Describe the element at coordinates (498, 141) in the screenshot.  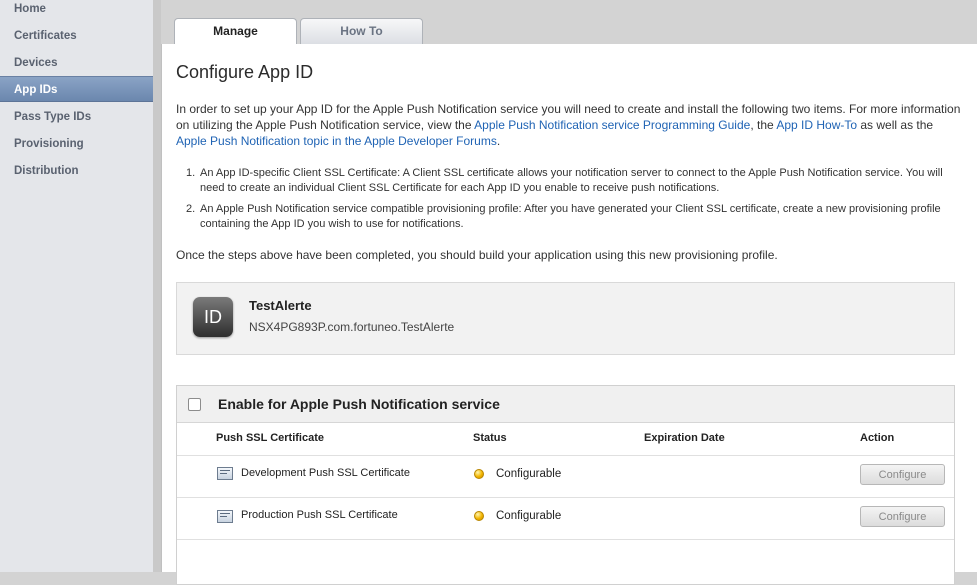
I see `intro-text-4: .` at that location.